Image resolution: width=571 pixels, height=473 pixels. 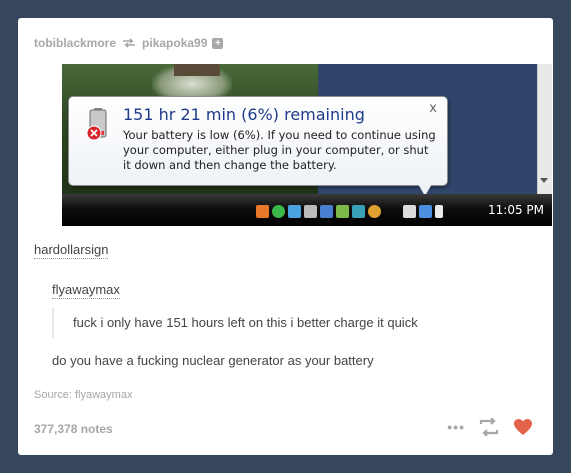 What do you see at coordinates (544, 129) in the screenshot?
I see `window-scrollbar` at bounding box center [544, 129].